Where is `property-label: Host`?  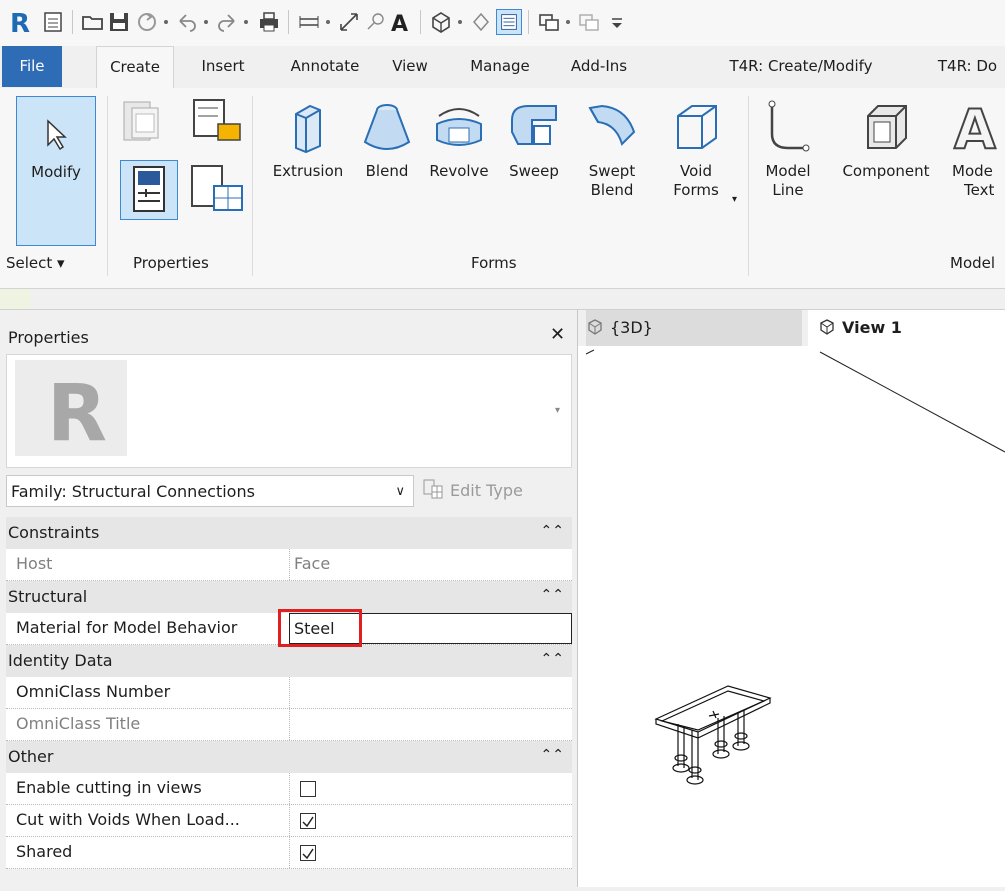 property-label: Host is located at coordinates (34, 563).